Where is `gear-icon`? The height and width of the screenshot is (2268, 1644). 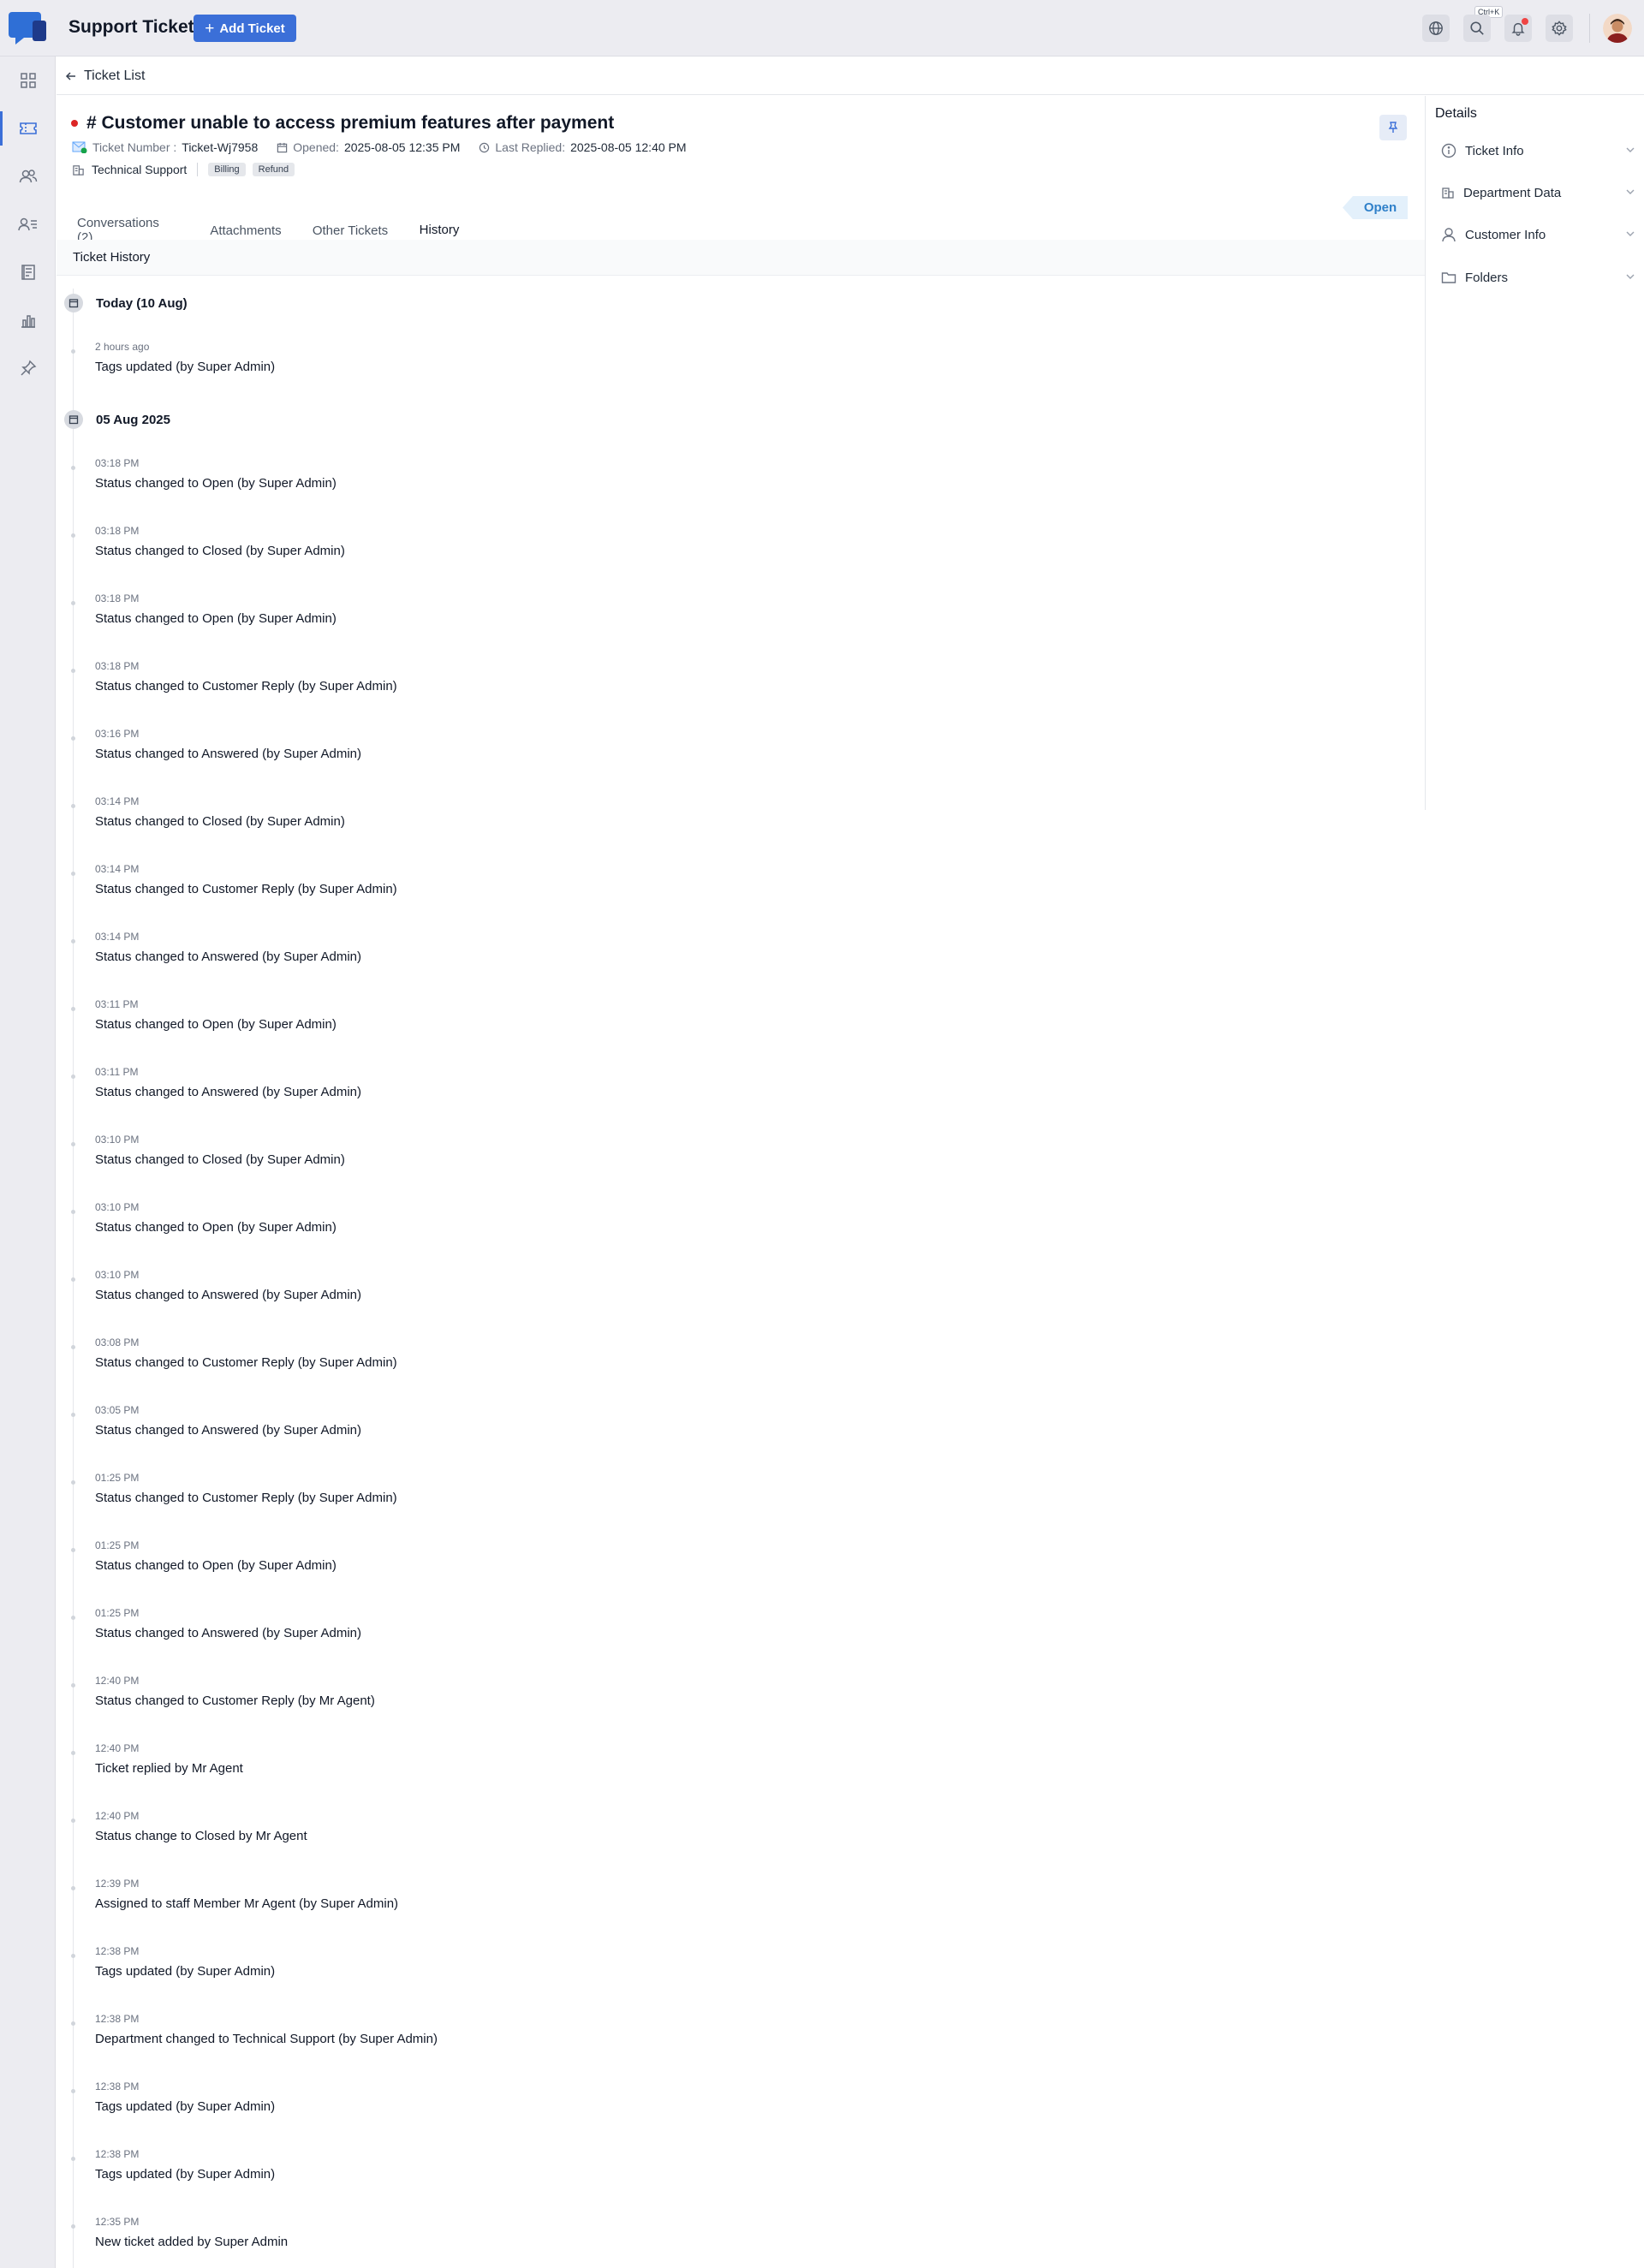
gear-icon is located at coordinates (1559, 28).